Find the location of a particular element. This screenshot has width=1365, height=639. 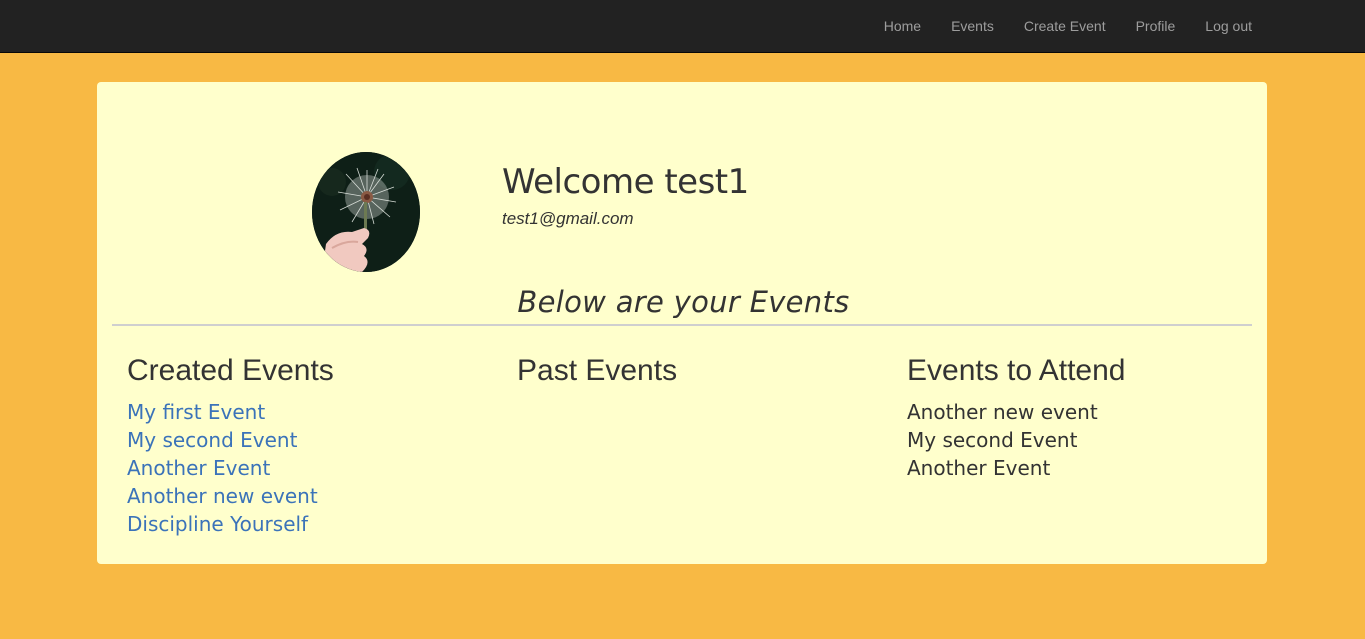

dandelion-photo is located at coordinates (366, 212).